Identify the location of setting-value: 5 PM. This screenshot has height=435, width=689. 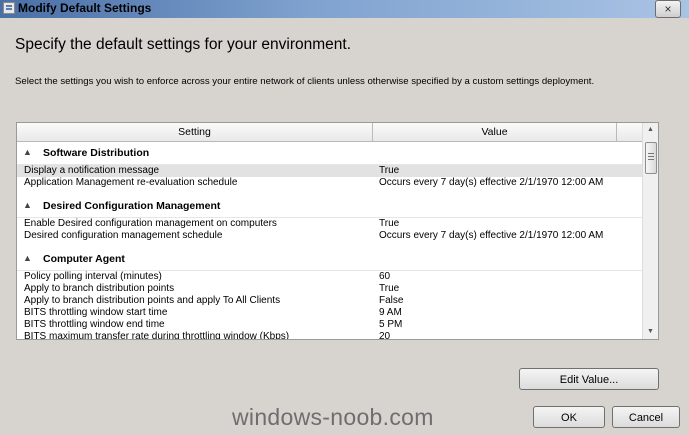
(391, 324).